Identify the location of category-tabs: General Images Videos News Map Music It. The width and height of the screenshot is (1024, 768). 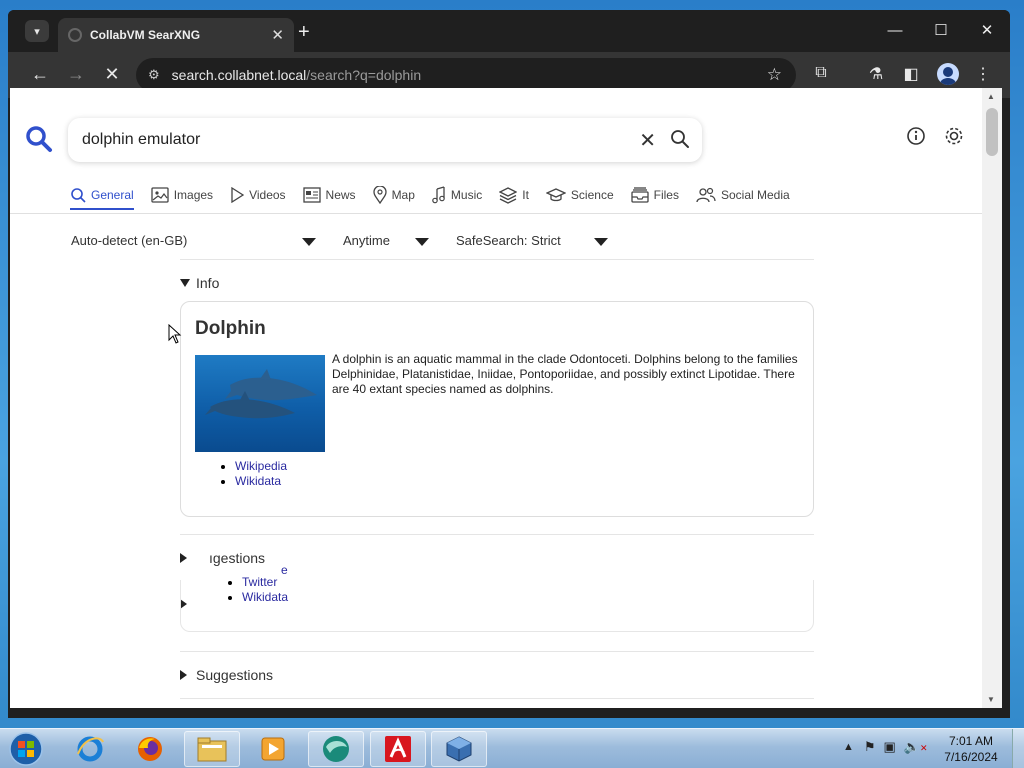
(438, 195).